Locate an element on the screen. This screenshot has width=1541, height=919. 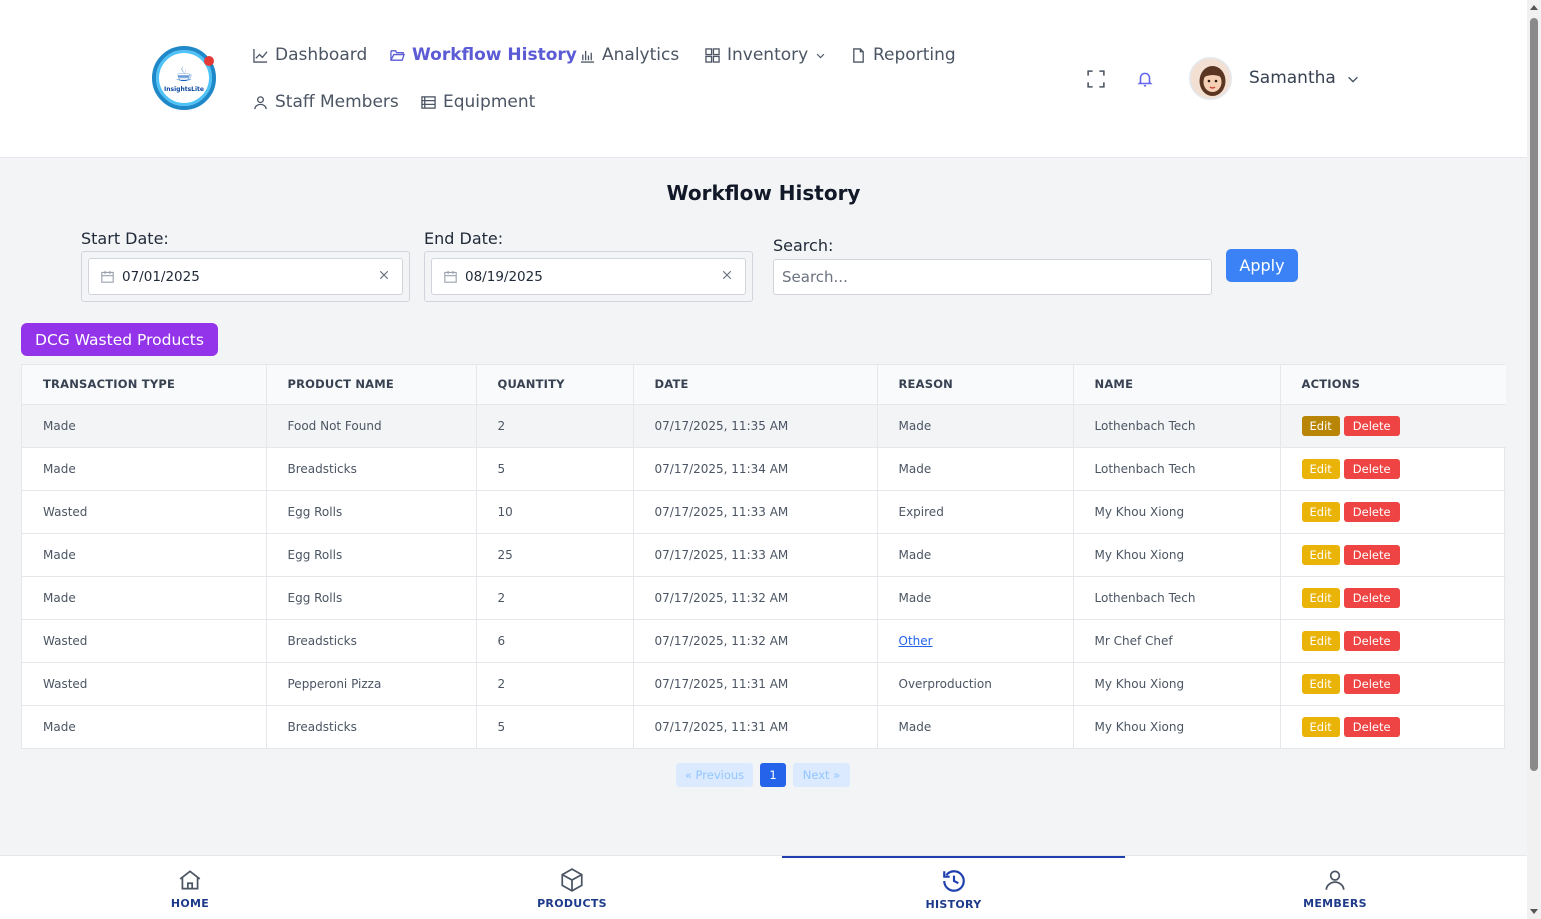
scroll-down-arrow is located at coordinates (1534, 911).